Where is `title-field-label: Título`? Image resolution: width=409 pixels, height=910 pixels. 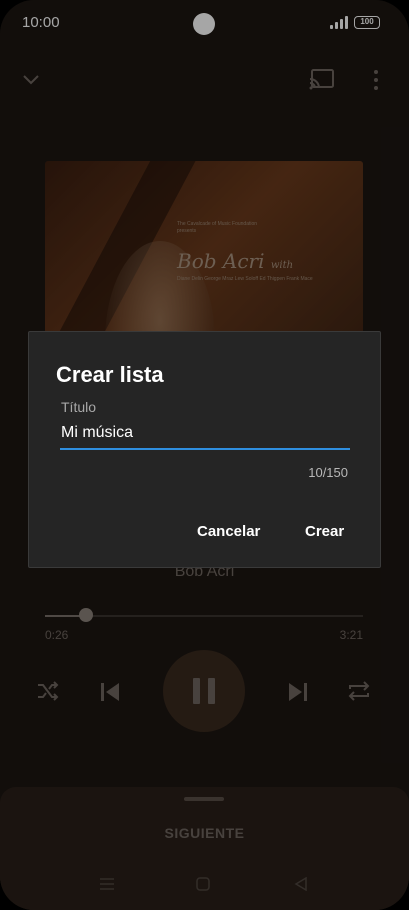 title-field-label: Título is located at coordinates (79, 407).